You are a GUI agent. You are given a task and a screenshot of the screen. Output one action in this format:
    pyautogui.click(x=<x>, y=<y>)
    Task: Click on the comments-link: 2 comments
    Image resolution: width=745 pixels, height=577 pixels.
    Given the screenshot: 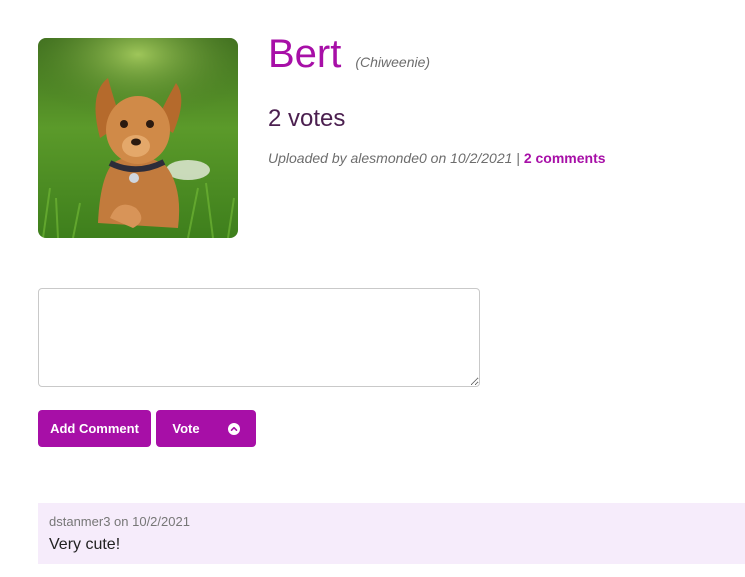 What is the action you would take?
    pyautogui.click(x=565, y=158)
    